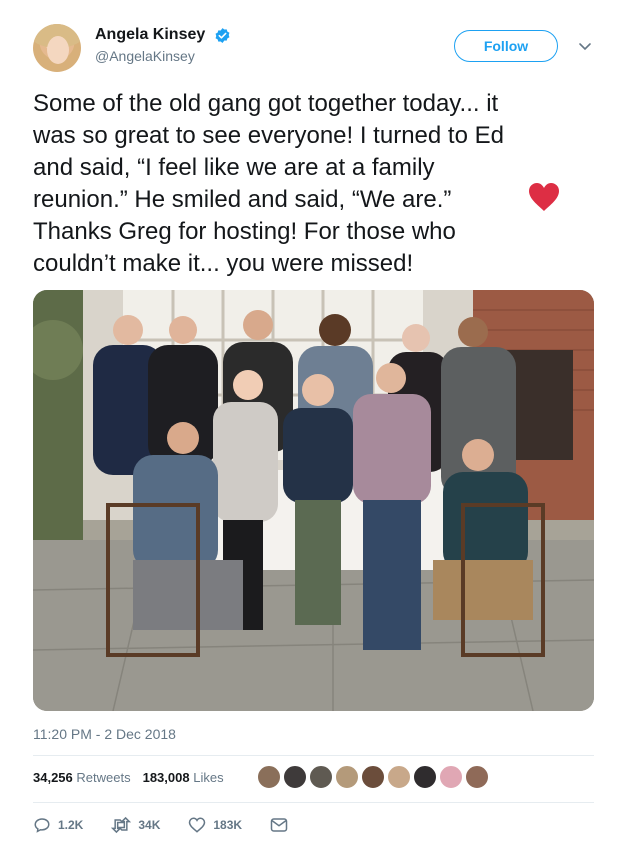 The width and height of the screenshot is (620, 865). What do you see at coordinates (279, 825) in the screenshot?
I see `envelope-icon` at bounding box center [279, 825].